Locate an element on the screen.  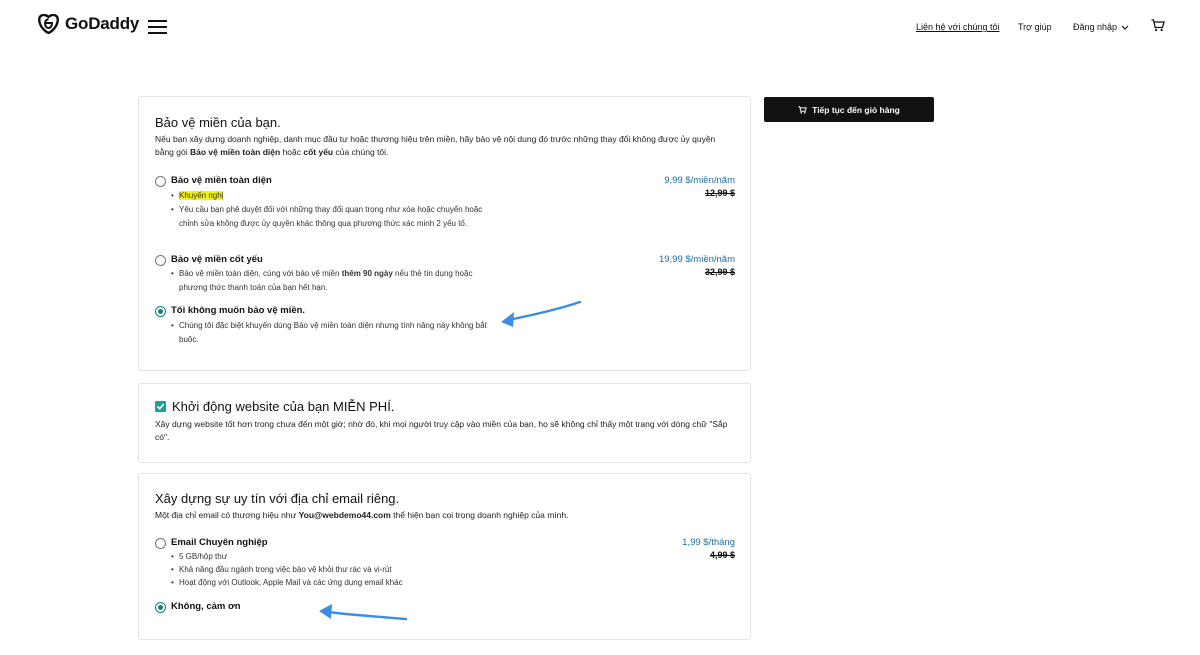
godaddy-logo: GoDaddy is located at coordinates (88, 24).